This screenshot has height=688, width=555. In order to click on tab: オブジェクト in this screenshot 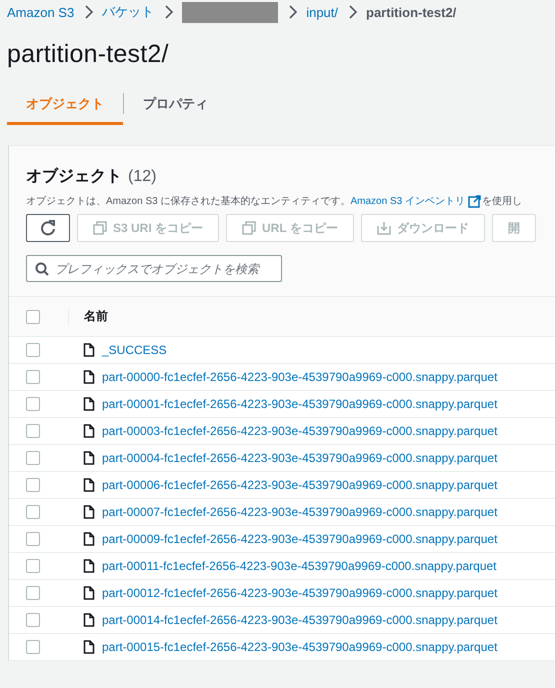, I will do `click(65, 105)`.